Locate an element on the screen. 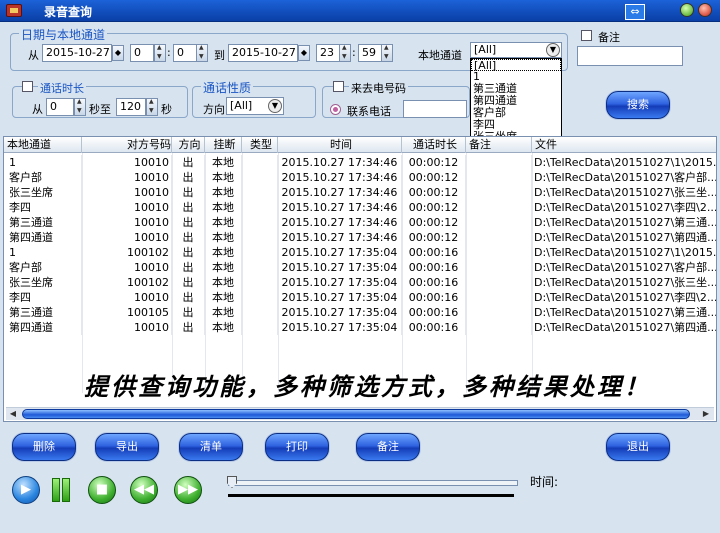 The image size is (720, 533). playback-slider is located at coordinates (373, 483).